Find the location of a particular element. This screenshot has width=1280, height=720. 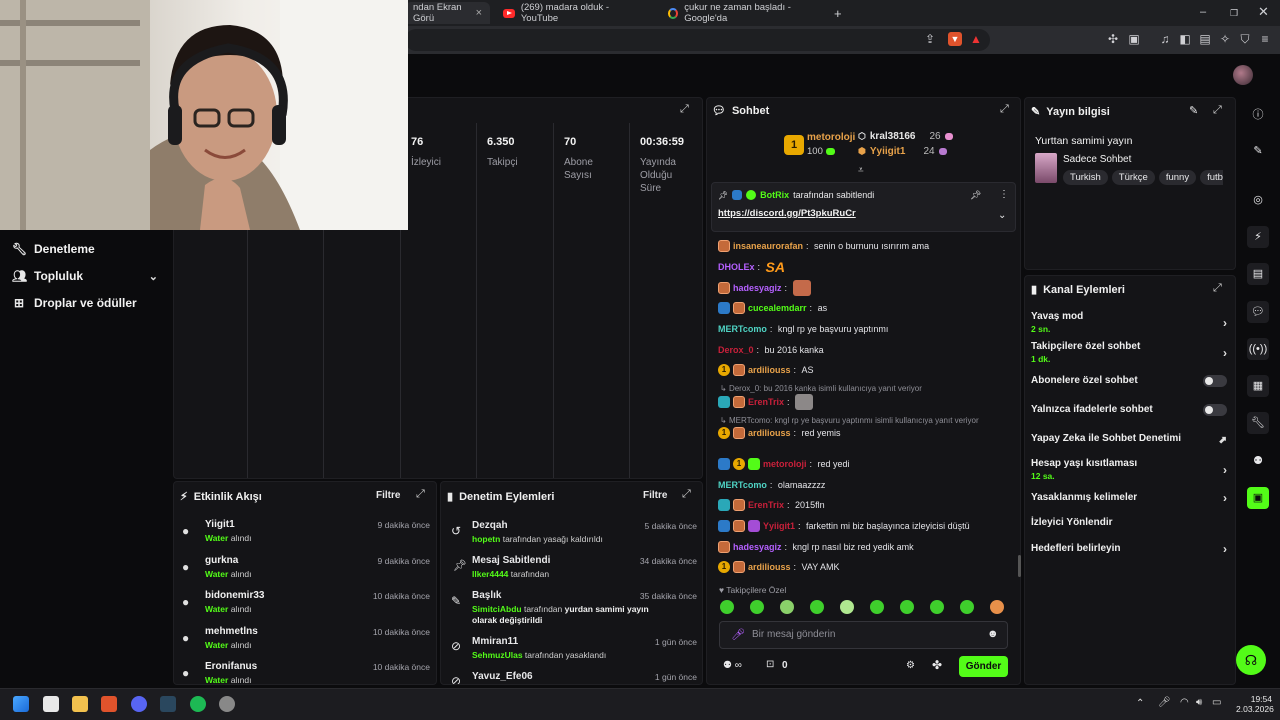

discord-icon is located at coordinates (139, 704).